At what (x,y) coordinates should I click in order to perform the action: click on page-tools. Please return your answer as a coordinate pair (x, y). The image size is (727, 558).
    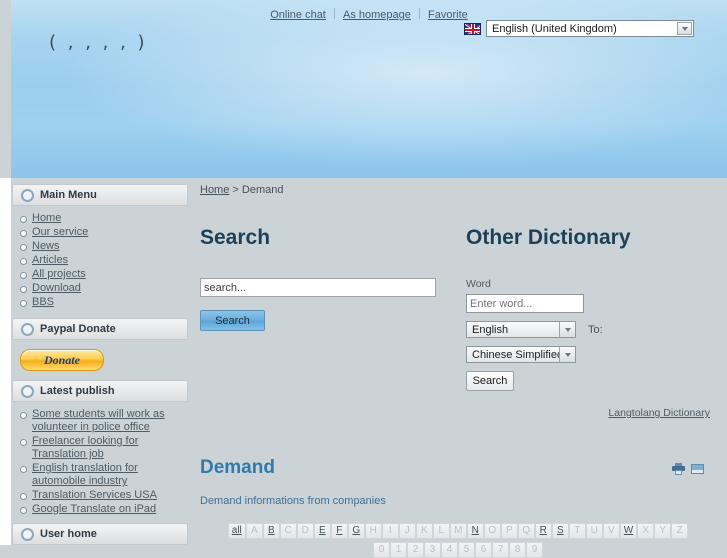
    Looking at the image, I should click on (688, 469).